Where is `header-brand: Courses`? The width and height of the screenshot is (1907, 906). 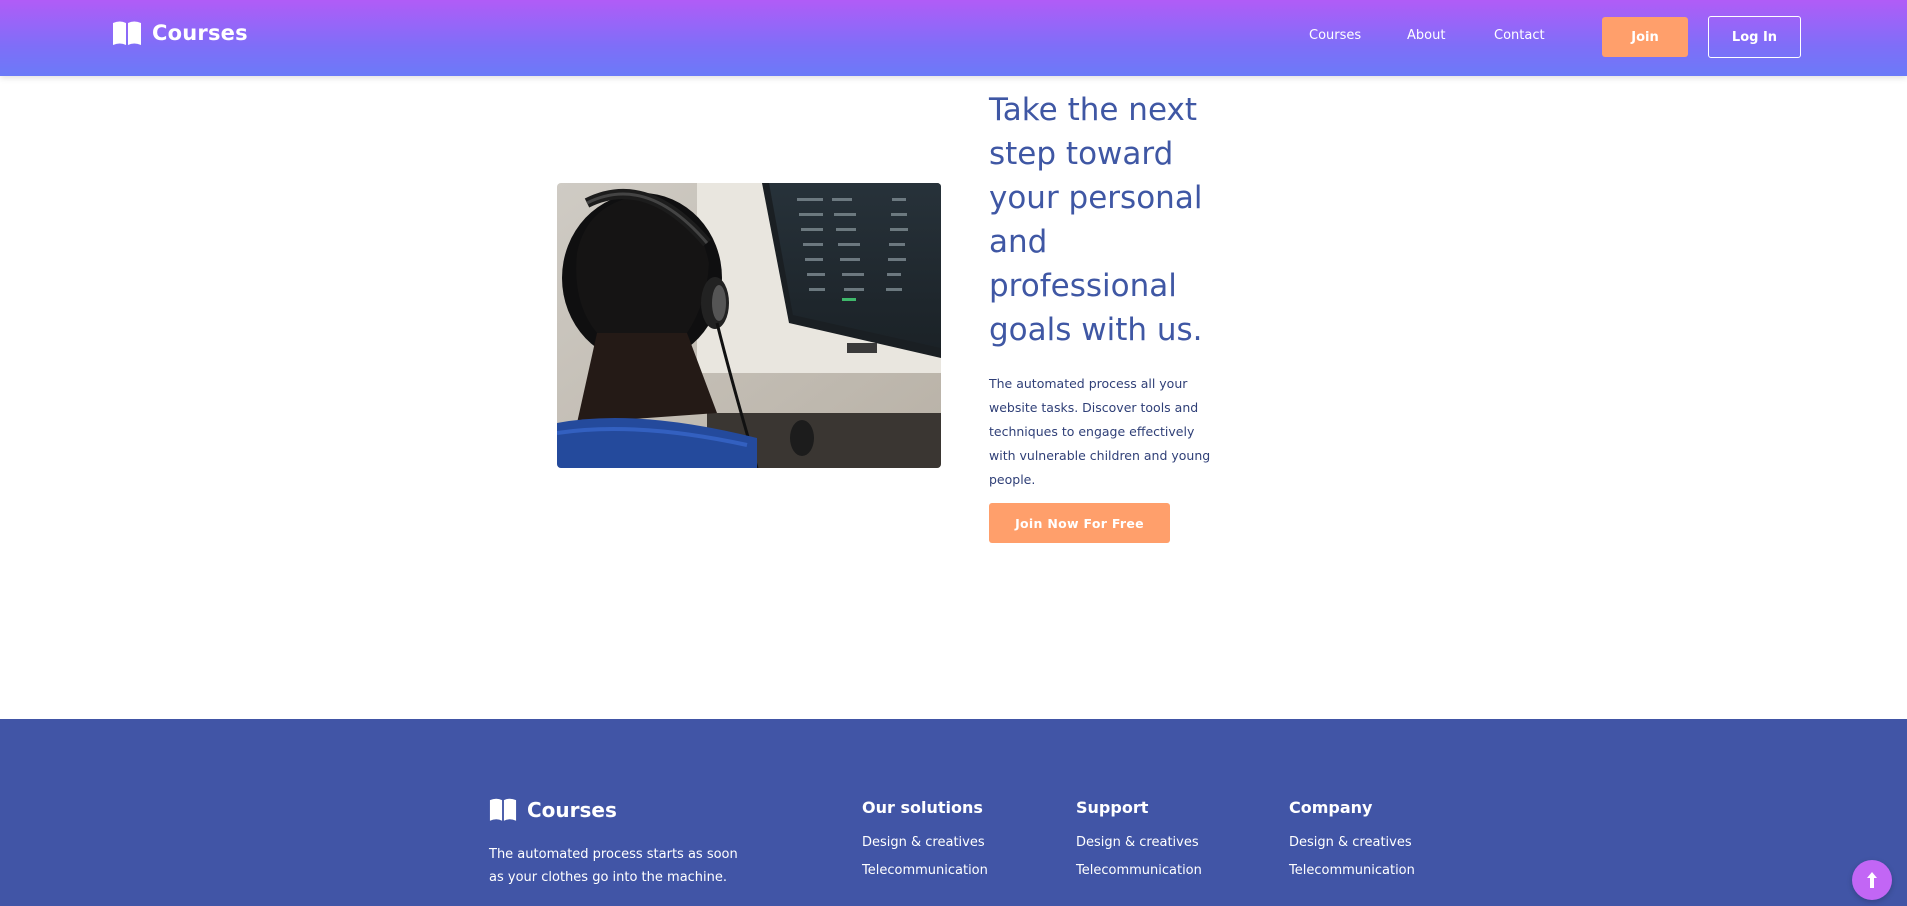
header-brand: Courses is located at coordinates (180, 33).